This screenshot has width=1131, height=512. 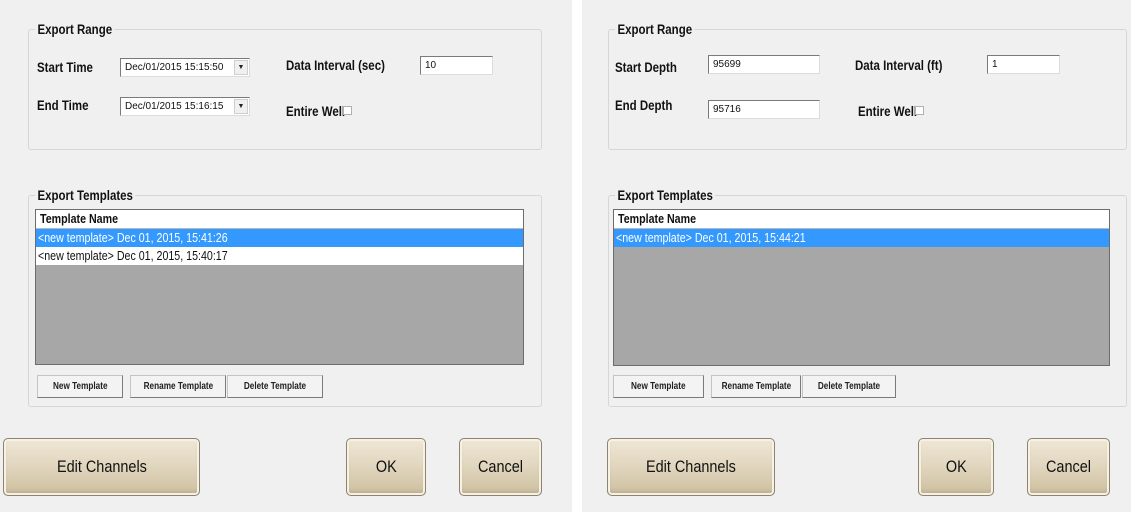 I want to click on start-time-combo: Dec/01/2015 15:15:50 ▼, so click(x=185, y=67).